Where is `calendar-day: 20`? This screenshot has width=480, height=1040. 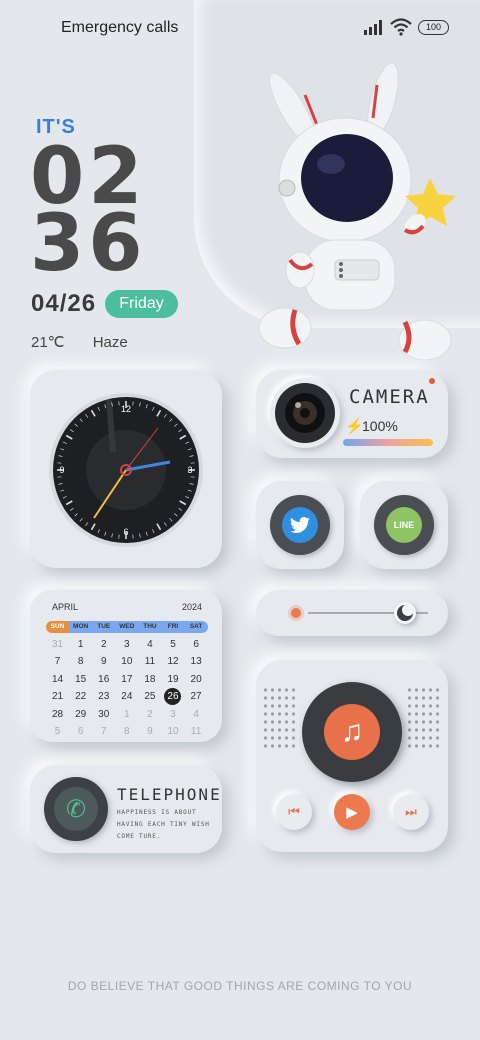
calendar-day: 20 is located at coordinates (196, 679).